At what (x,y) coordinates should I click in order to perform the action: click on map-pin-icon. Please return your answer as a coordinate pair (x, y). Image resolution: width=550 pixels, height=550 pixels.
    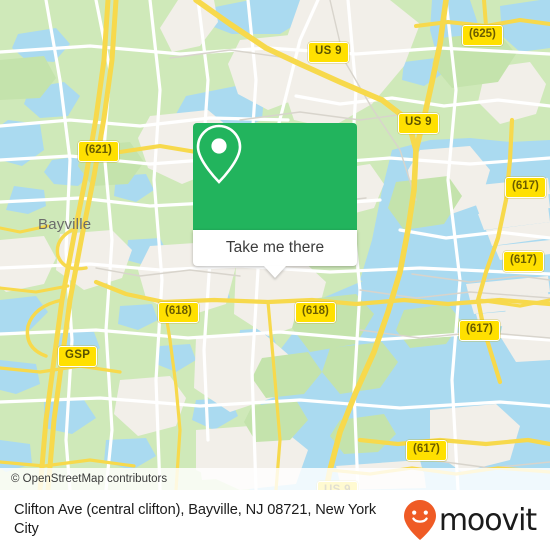
    Looking at the image, I should click on (219, 154).